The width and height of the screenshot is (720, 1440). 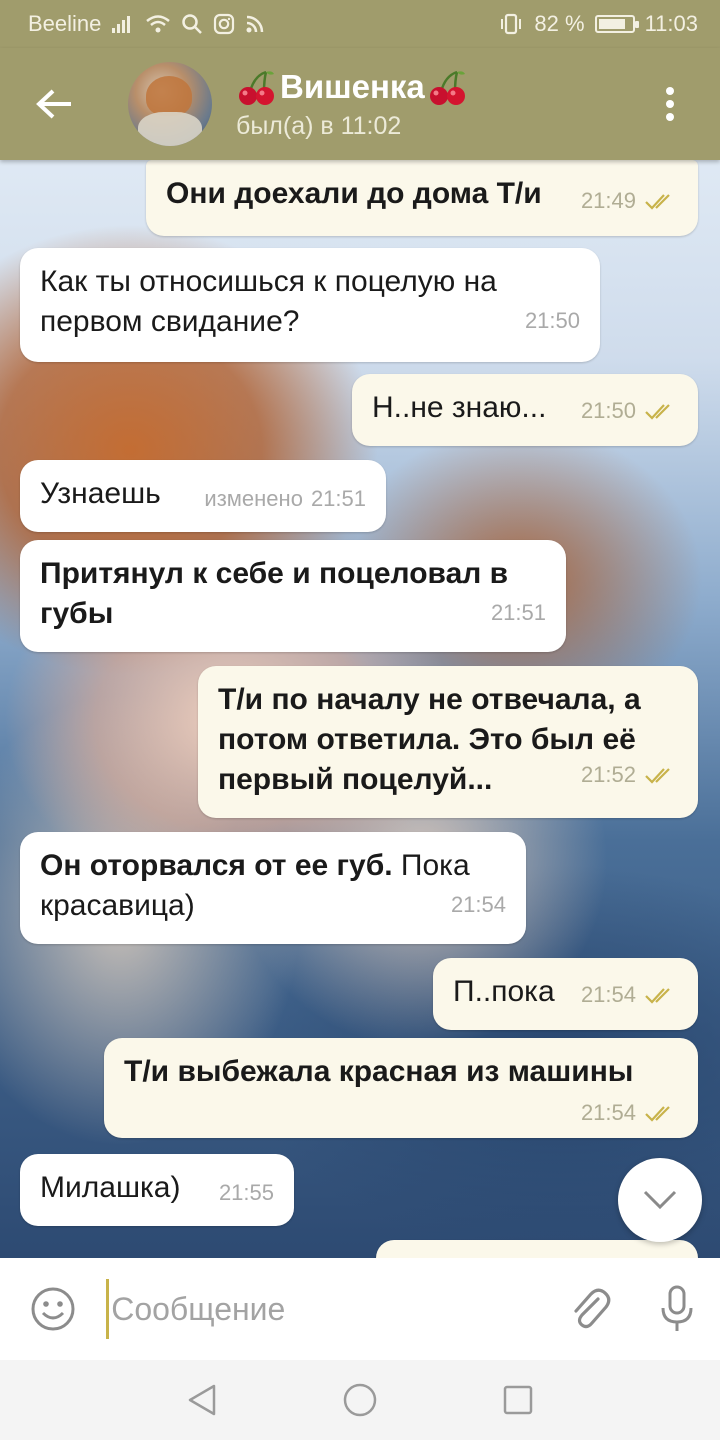 I want to click on nav-recents-button, so click(x=518, y=1400).